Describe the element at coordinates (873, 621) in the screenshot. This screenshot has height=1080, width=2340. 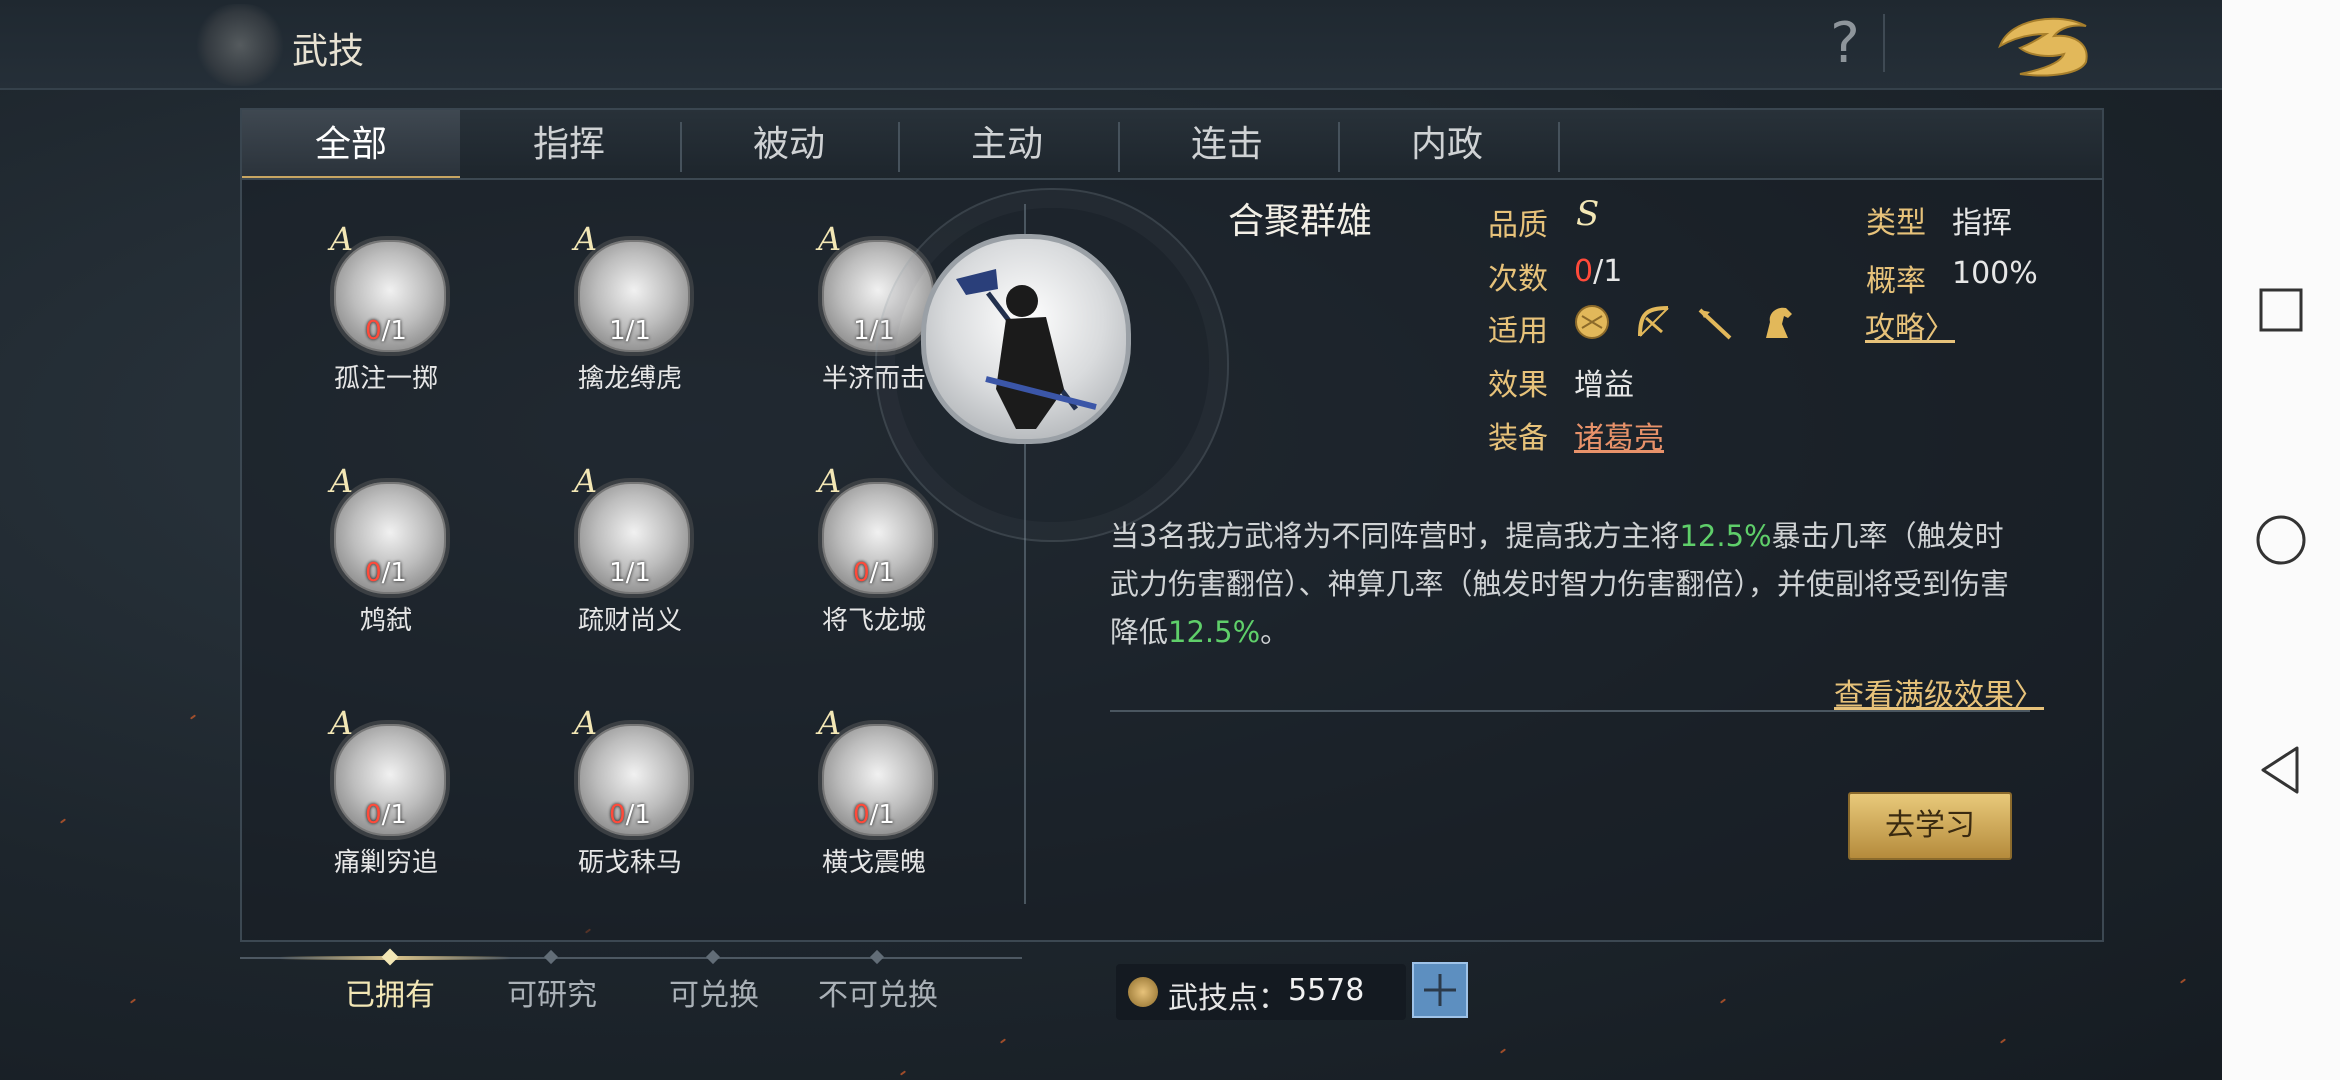
I see `skill-name: 将飞龙城` at that location.